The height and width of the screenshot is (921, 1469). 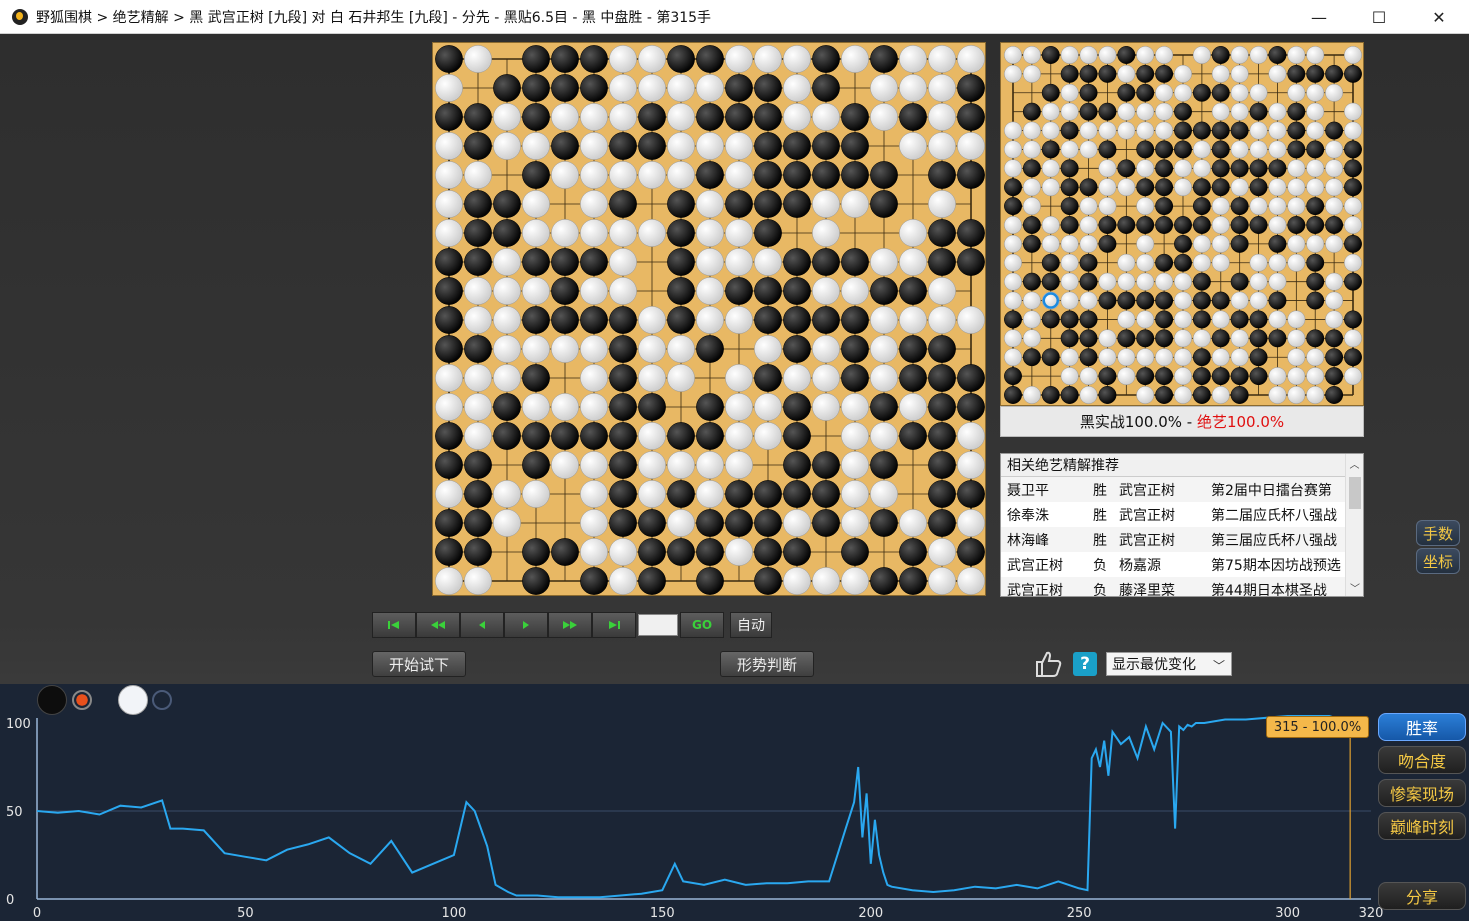 I want to click on rec-opponent: 武宫正树, so click(x=1147, y=490).